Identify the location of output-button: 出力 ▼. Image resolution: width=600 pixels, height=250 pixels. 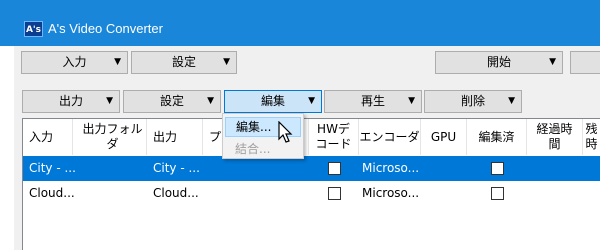
(71, 101).